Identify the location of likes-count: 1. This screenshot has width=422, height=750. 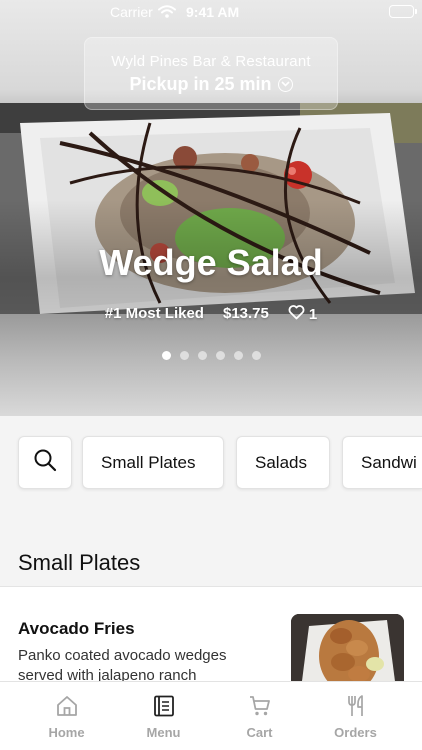
(313, 314).